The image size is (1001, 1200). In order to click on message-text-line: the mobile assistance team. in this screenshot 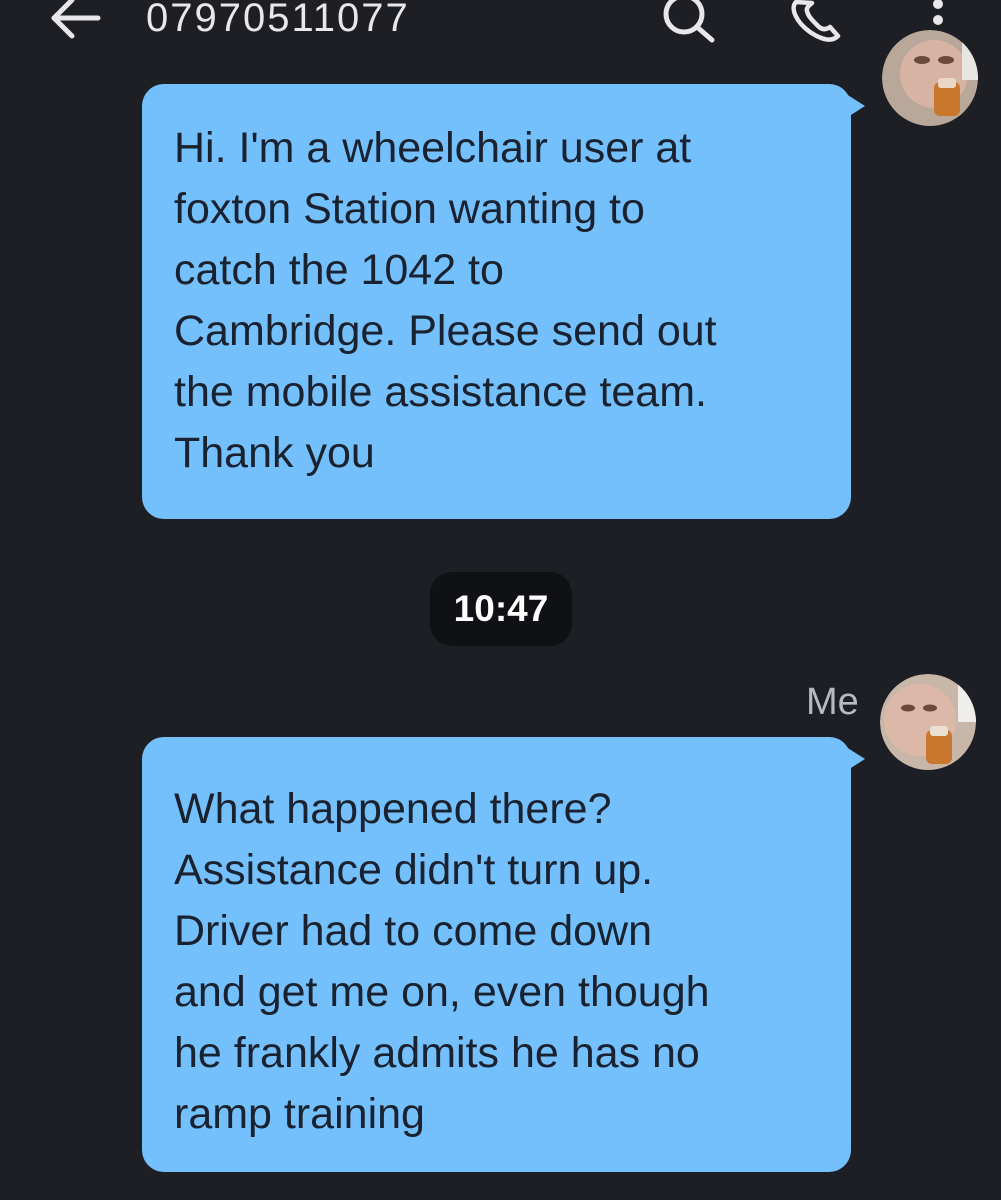, I will do `click(440, 392)`.